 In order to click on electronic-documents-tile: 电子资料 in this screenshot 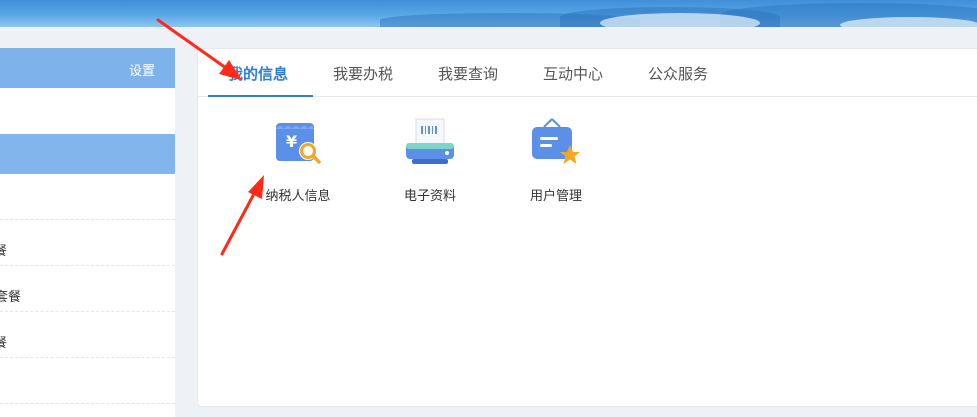, I will do `click(430, 160)`.